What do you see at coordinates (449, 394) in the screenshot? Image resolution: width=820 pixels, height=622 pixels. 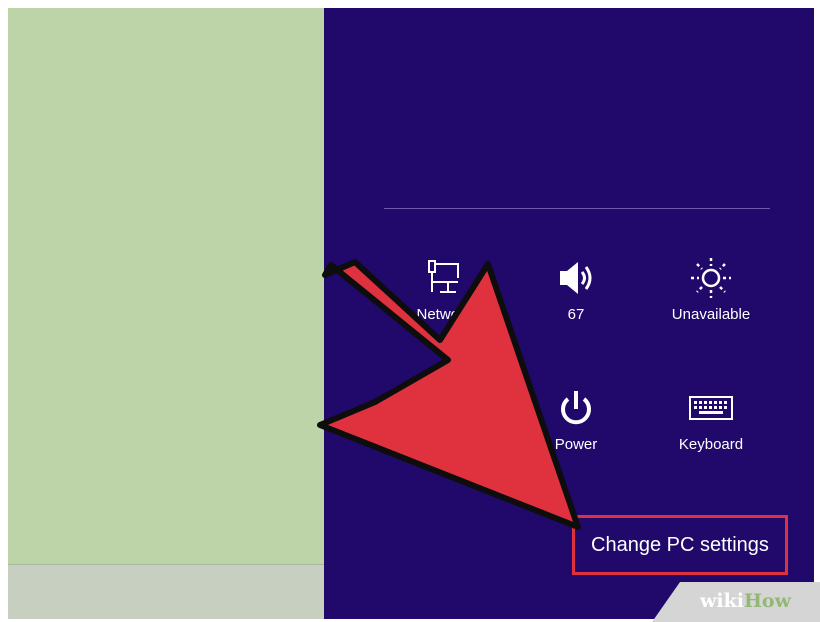 I see `pointer-arrow-icon` at bounding box center [449, 394].